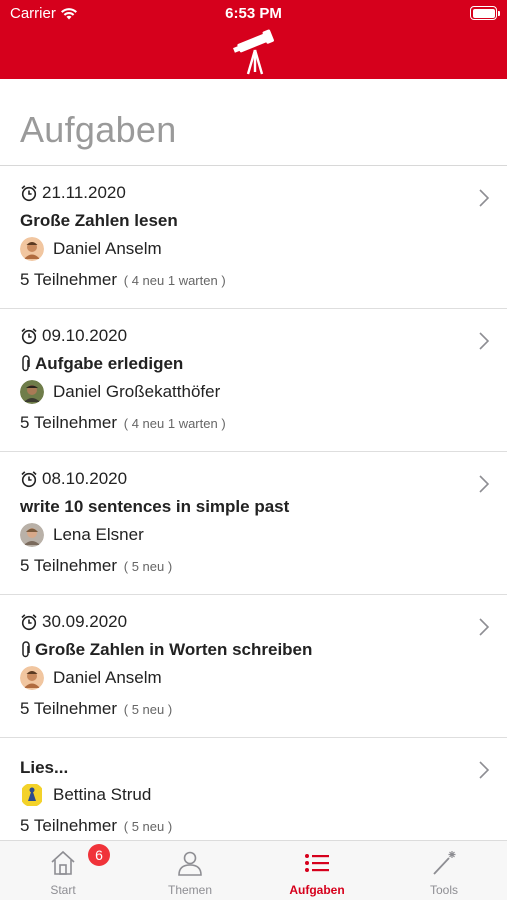  I want to click on task-title-label: write 10 sentences in simple past, so click(155, 506).